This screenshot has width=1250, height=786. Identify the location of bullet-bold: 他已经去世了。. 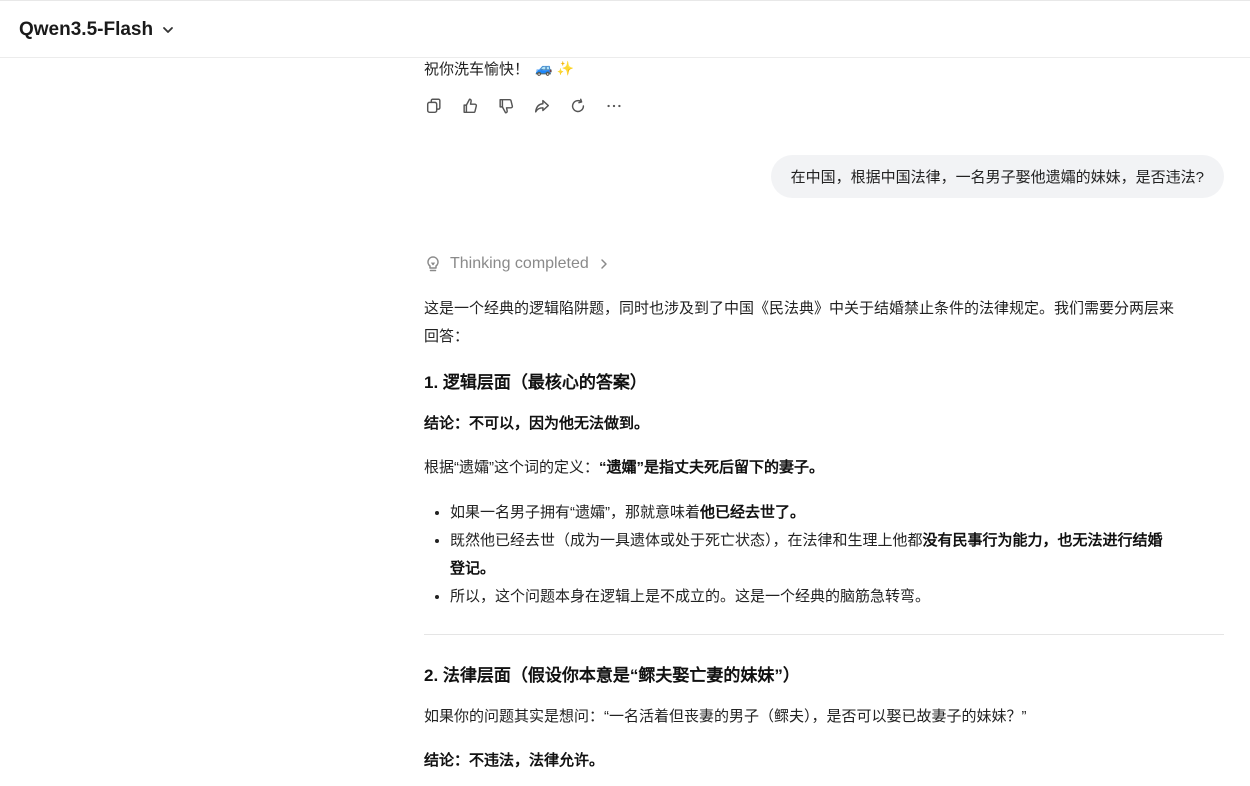
(753, 512).